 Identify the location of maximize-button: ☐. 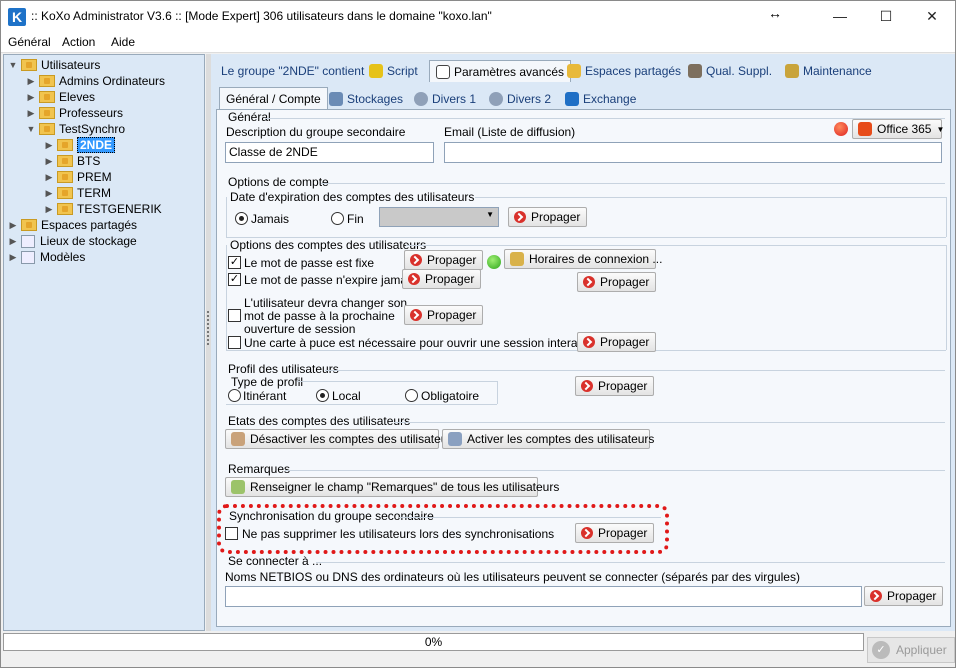
(886, 16).